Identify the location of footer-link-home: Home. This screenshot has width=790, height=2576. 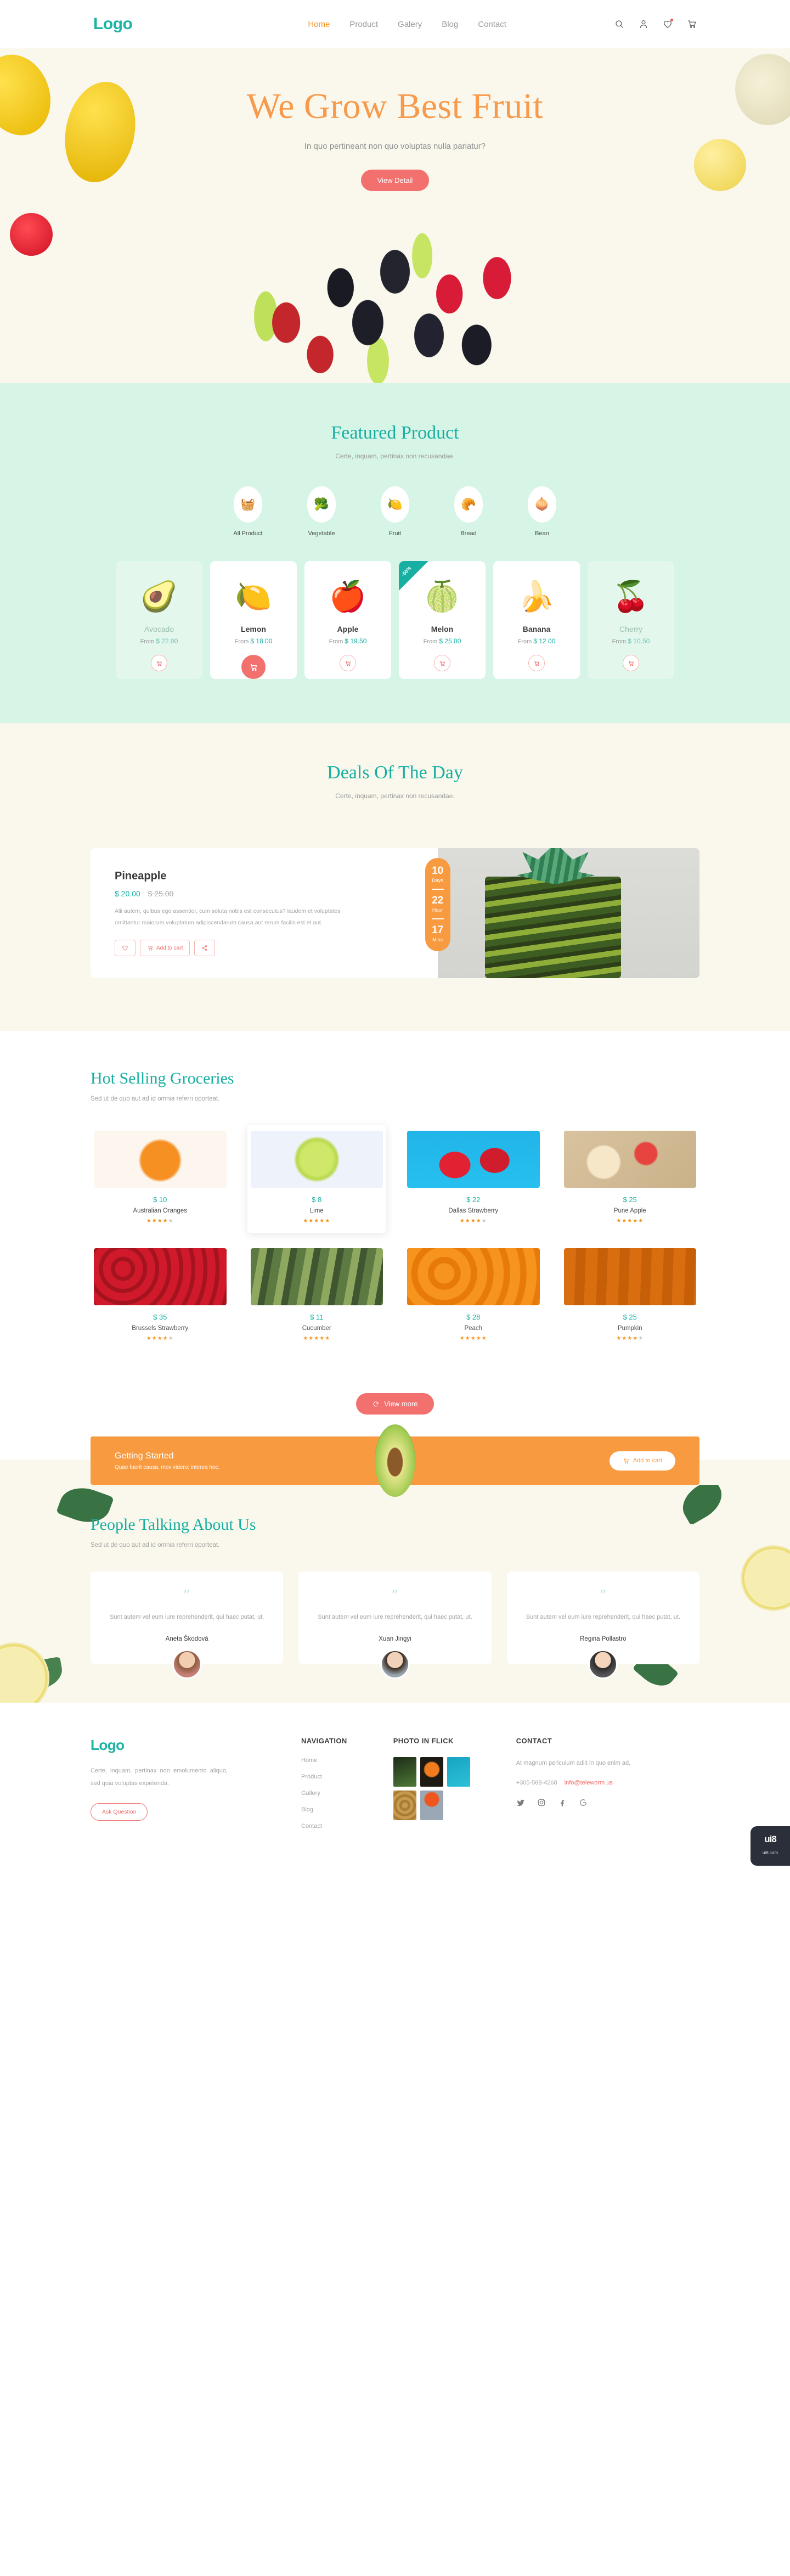
(324, 1760).